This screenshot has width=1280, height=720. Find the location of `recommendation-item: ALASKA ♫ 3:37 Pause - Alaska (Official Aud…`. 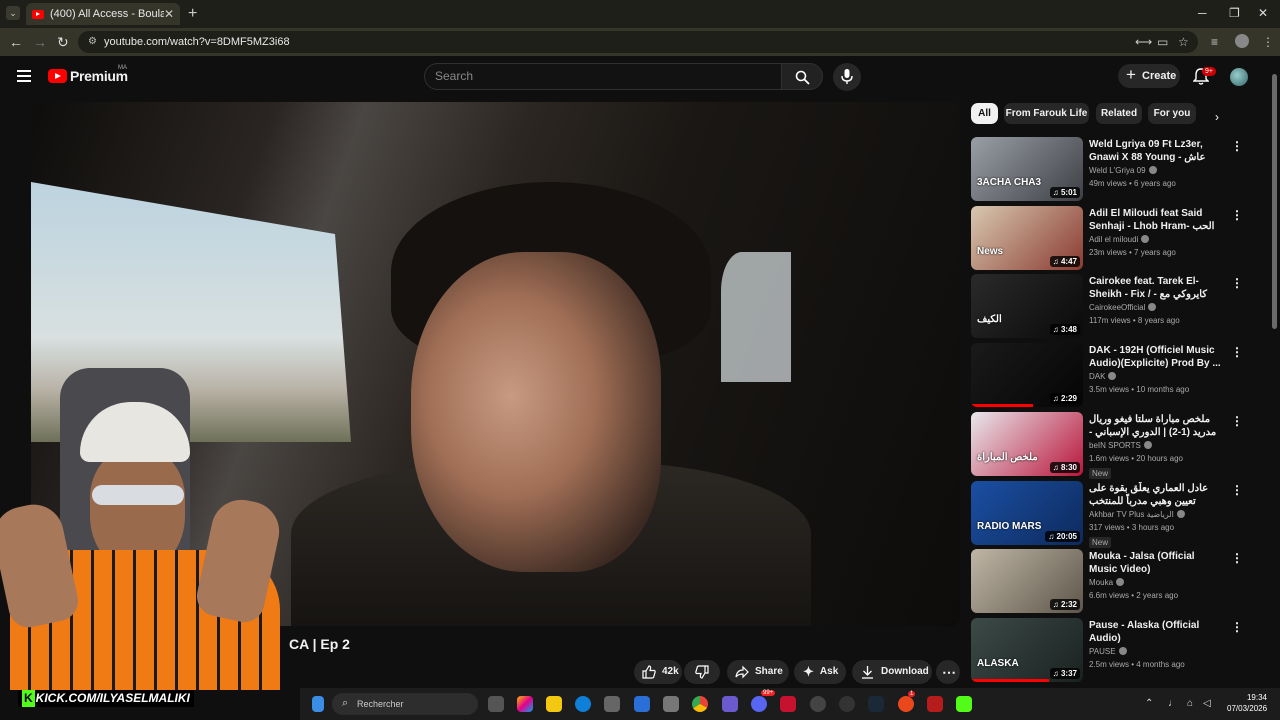

recommendation-item: ALASKA ♫ 3:37 Pause - Alaska (Official Aud… is located at coordinates (1121, 650).